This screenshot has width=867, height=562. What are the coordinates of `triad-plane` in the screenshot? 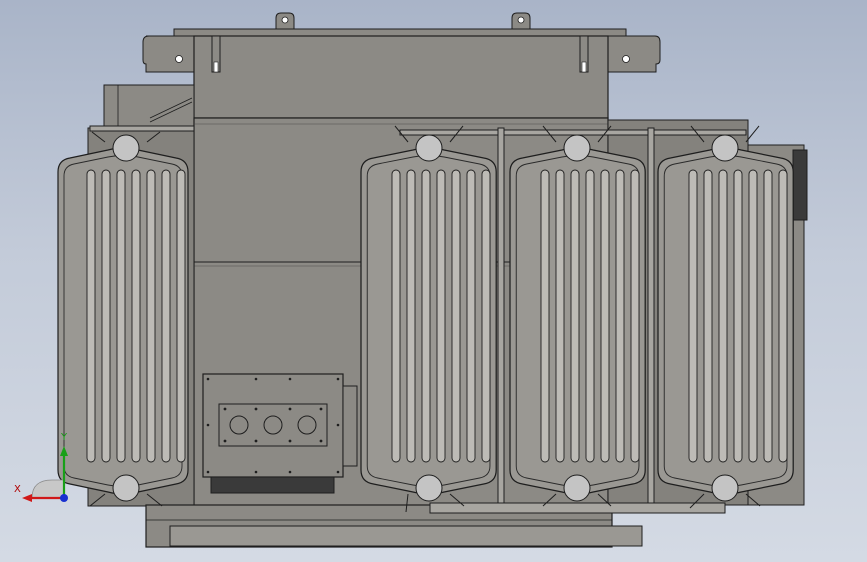 It's located at (48, 489).